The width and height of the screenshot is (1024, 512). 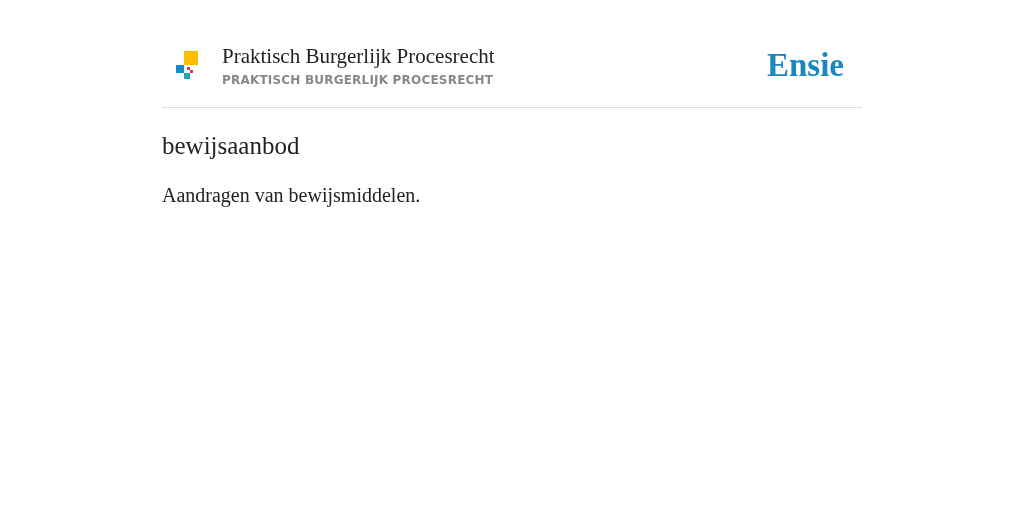 I want to click on book-title: Praktisch Burgerlijk Procesrecht, so click(x=359, y=56).